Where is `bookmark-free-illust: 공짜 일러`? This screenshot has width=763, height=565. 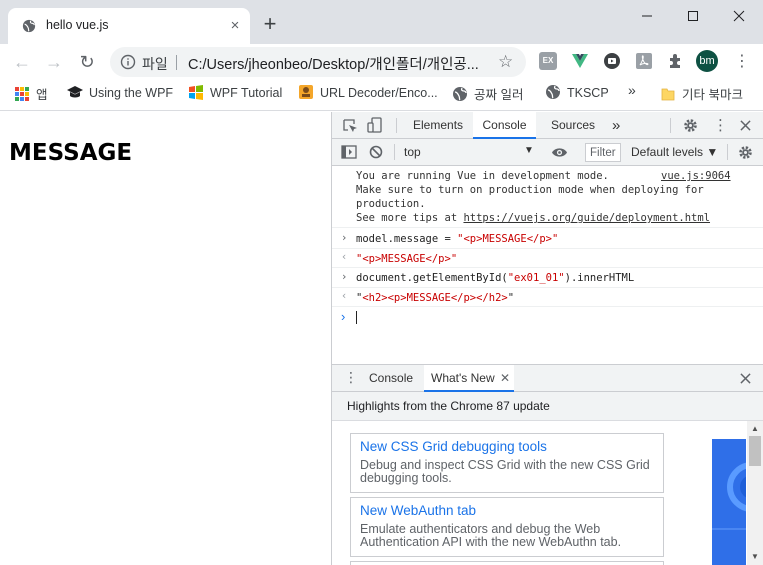
bookmark-free-illust: 공짜 일러 is located at coordinates (487, 94).